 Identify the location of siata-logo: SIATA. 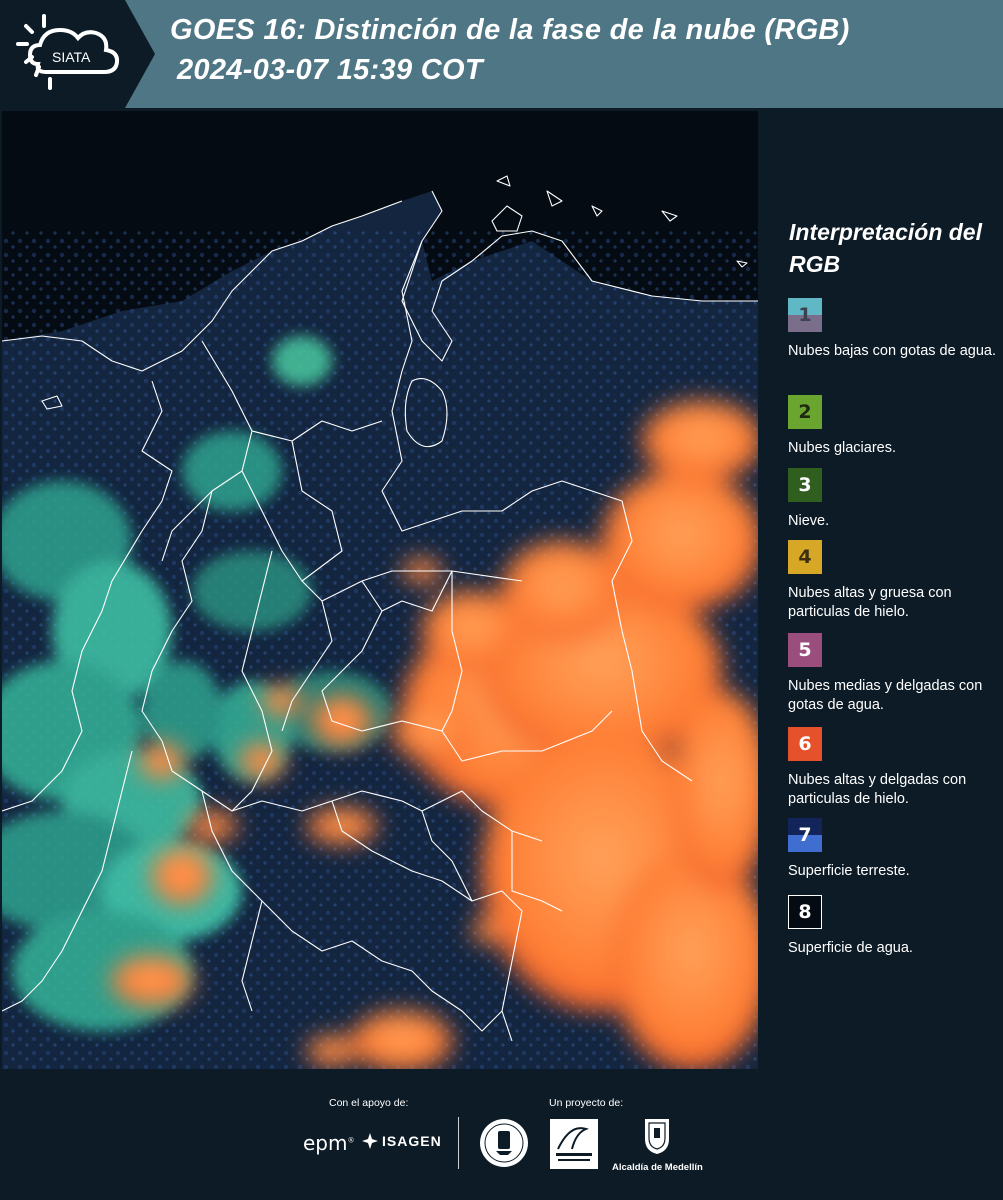
(80, 54).